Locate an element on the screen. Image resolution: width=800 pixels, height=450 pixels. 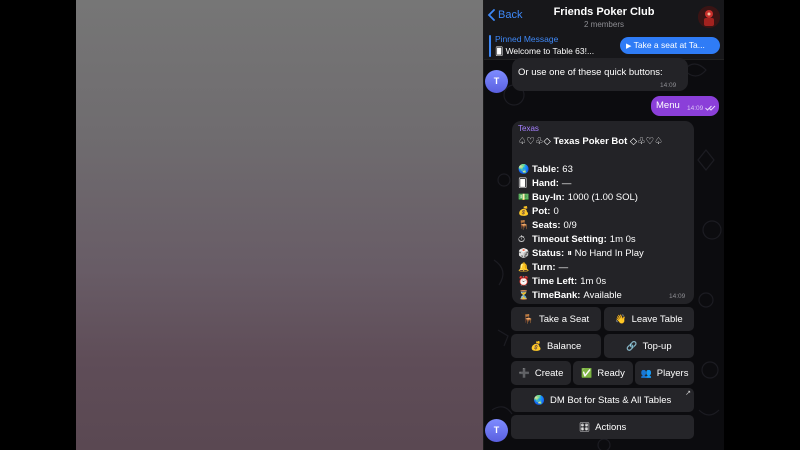
button-label: Actions is located at coordinates (611, 427).